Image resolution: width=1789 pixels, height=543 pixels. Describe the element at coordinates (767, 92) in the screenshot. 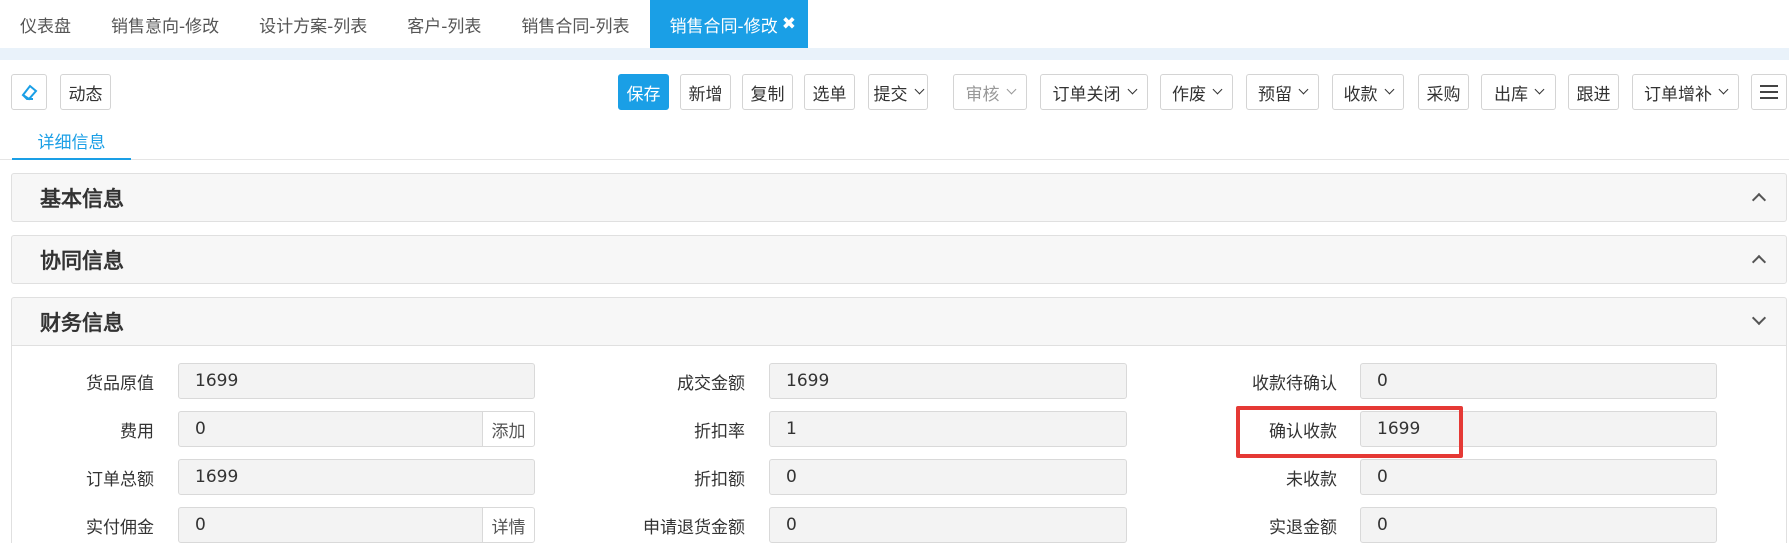

I see `copy-button: 复制` at that location.